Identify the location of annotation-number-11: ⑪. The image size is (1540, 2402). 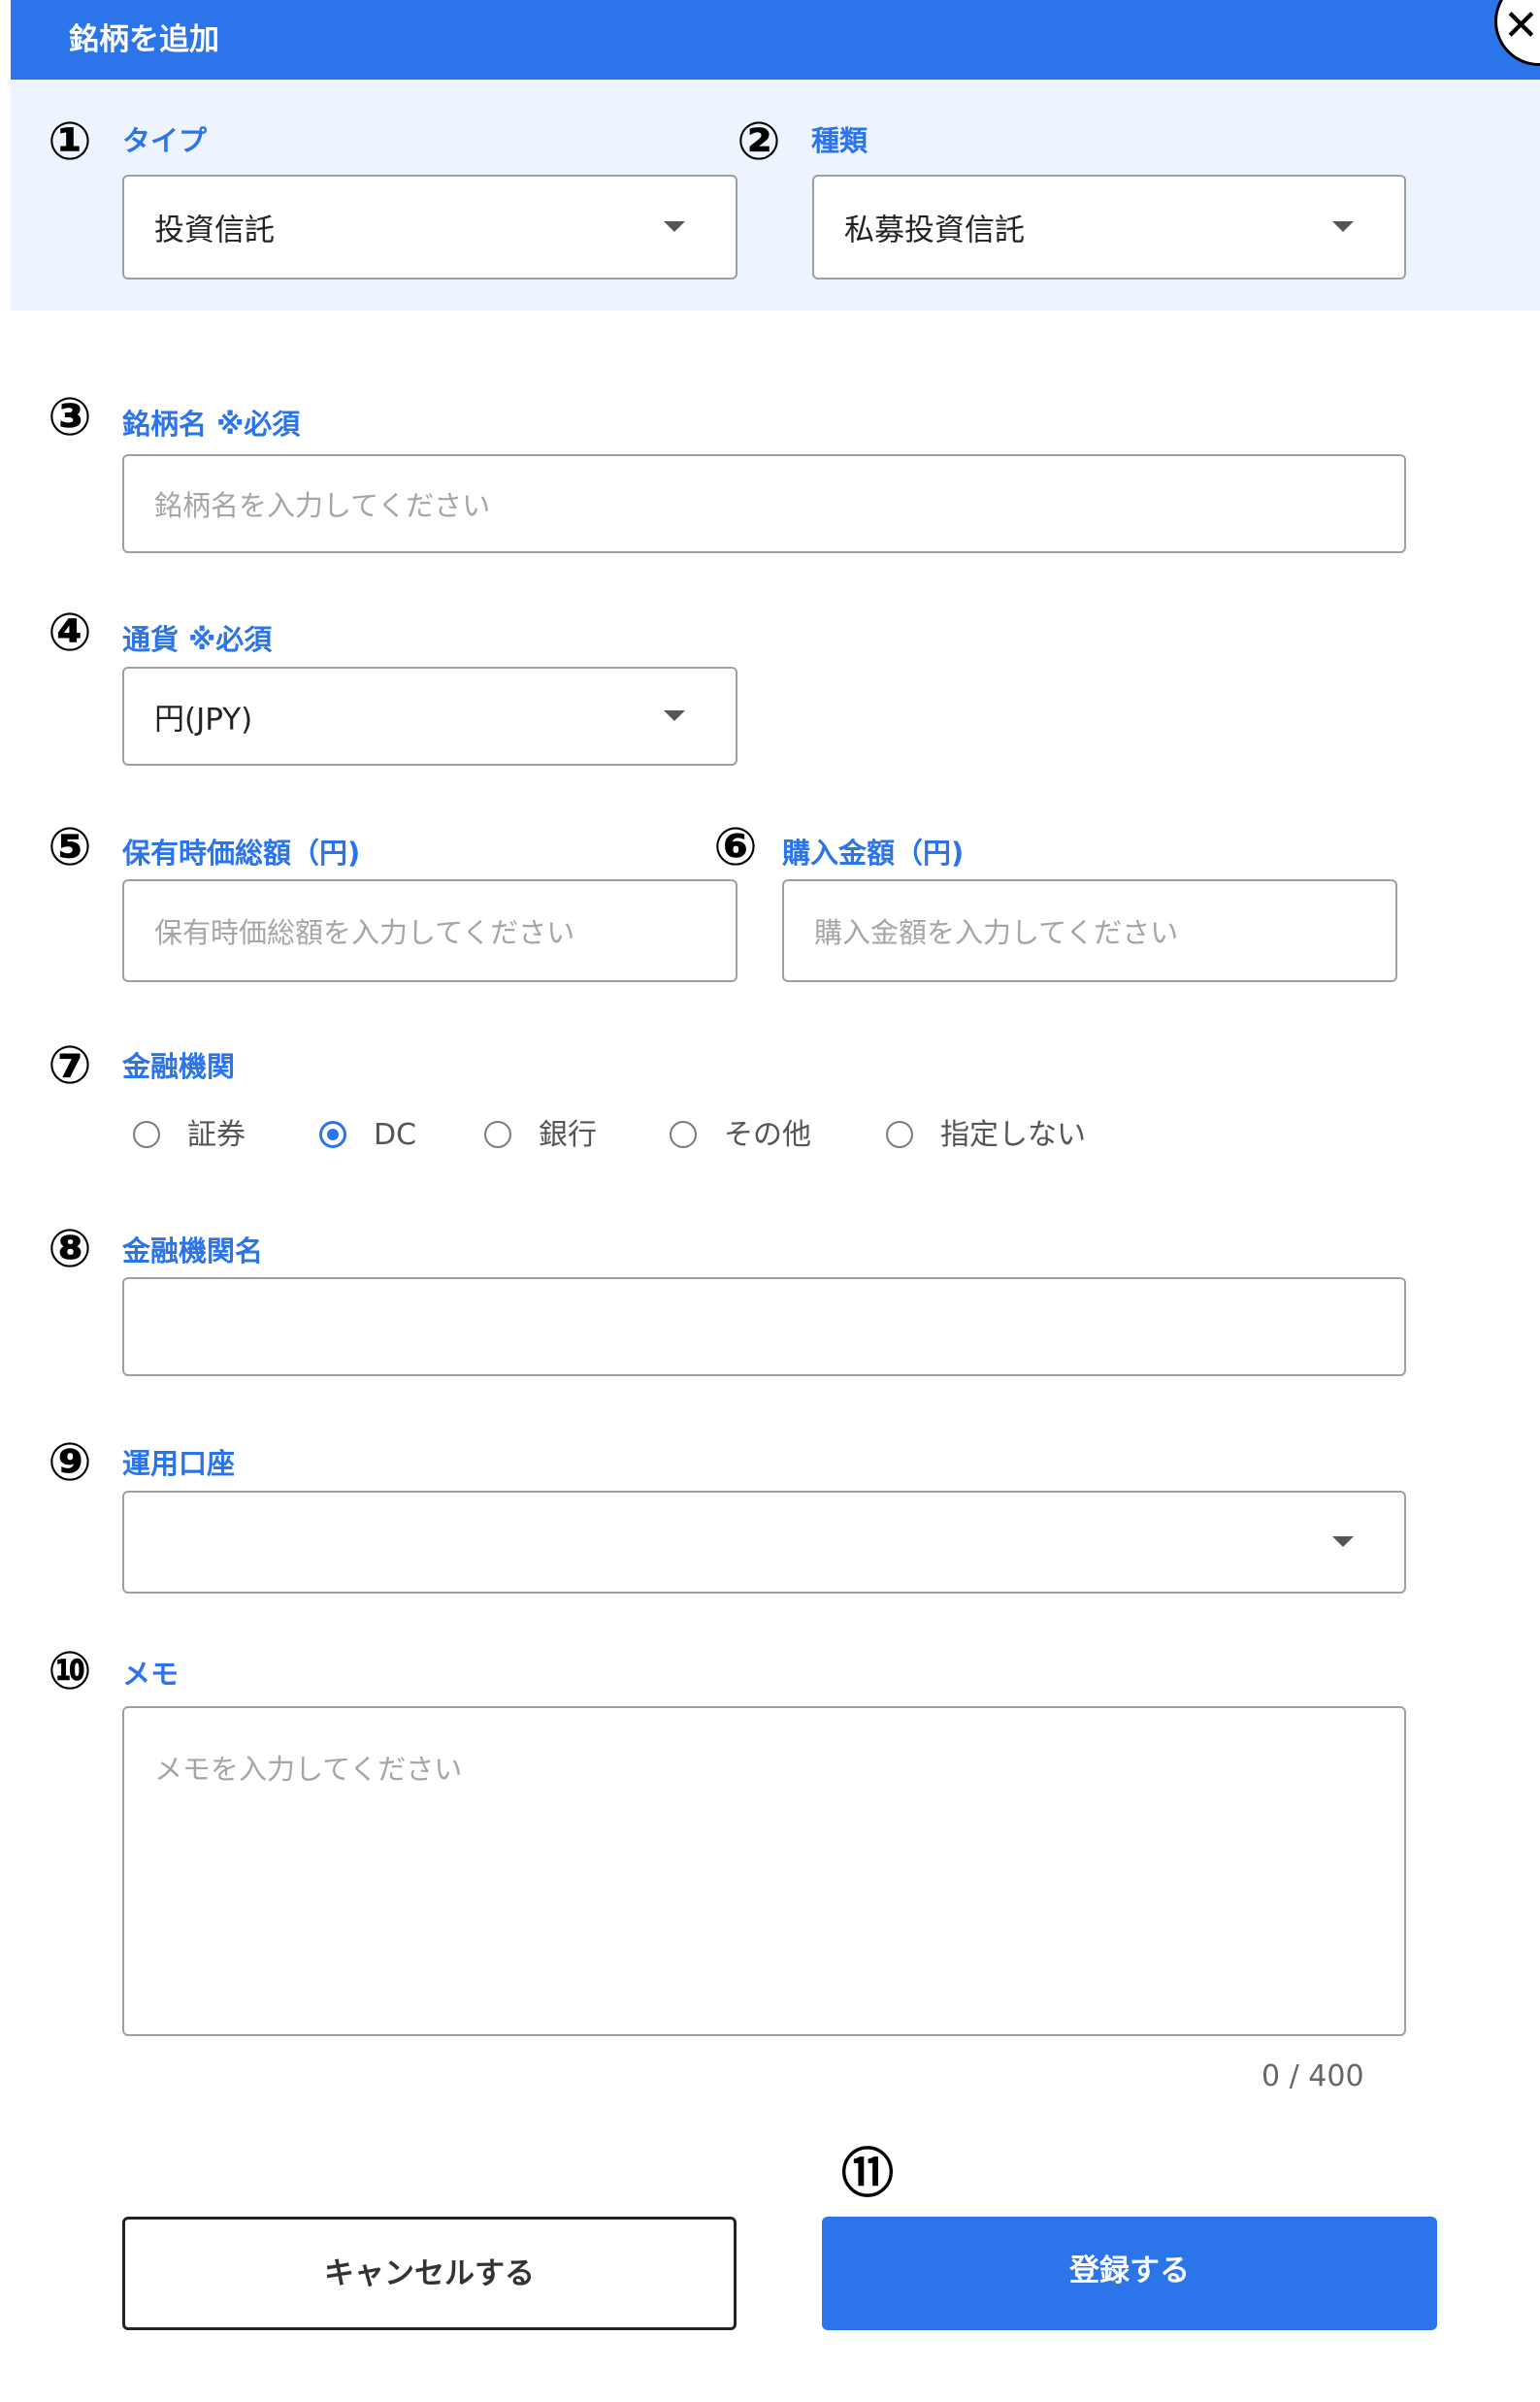
(868, 2173).